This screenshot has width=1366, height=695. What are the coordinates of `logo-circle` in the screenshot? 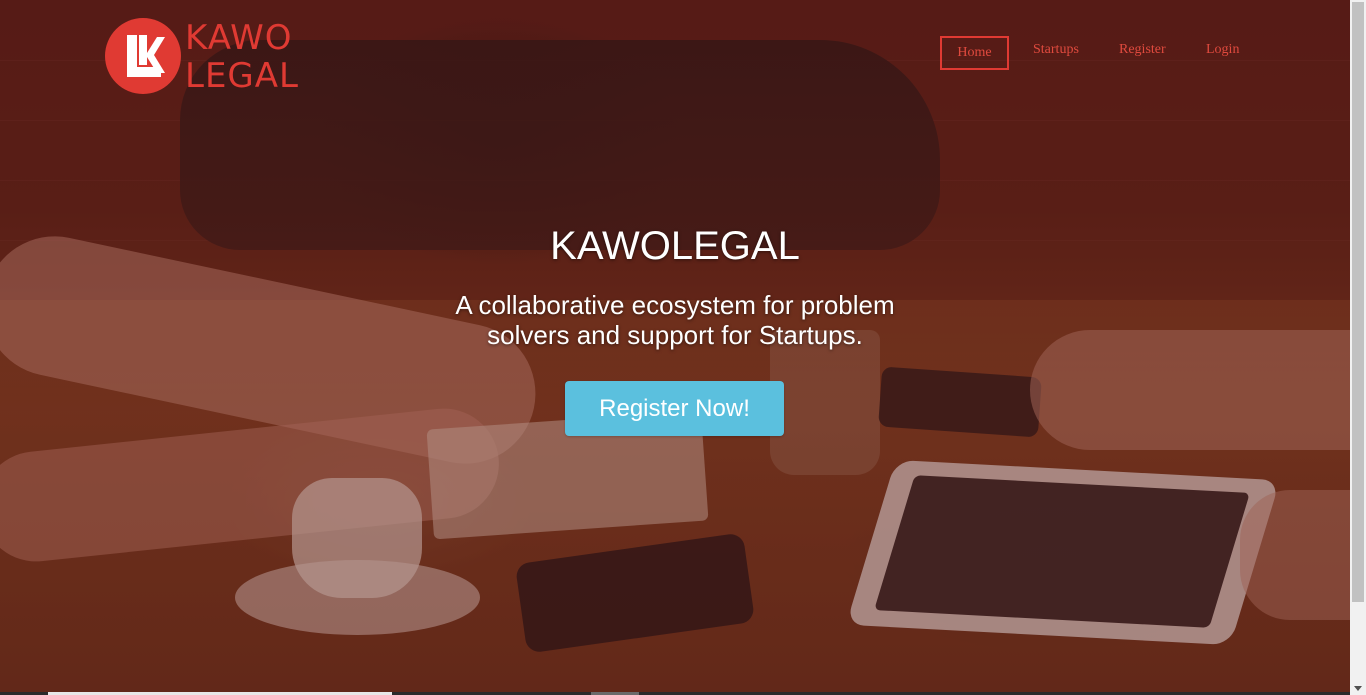 It's located at (143, 56).